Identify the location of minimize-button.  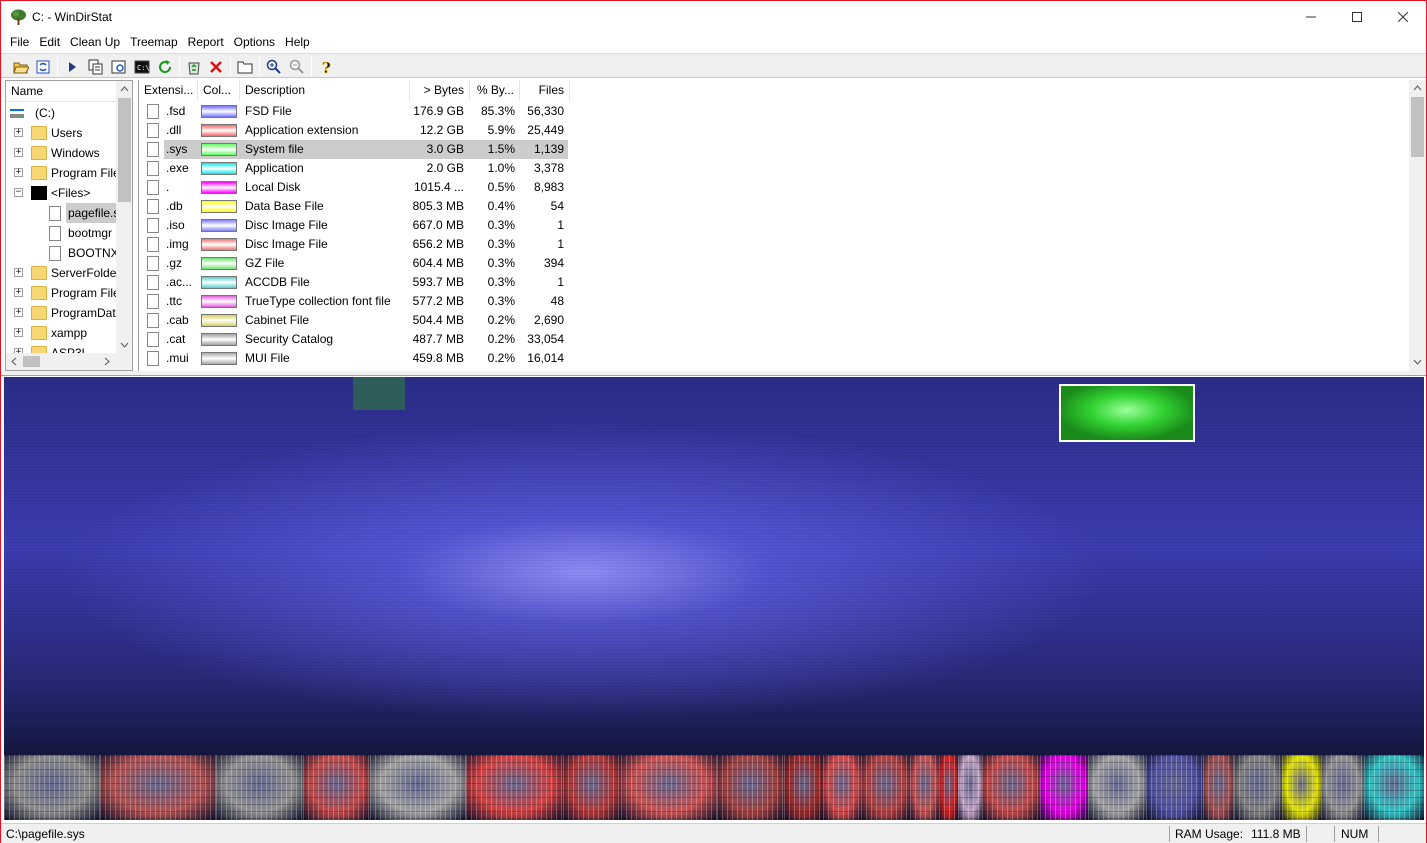
(1311, 16).